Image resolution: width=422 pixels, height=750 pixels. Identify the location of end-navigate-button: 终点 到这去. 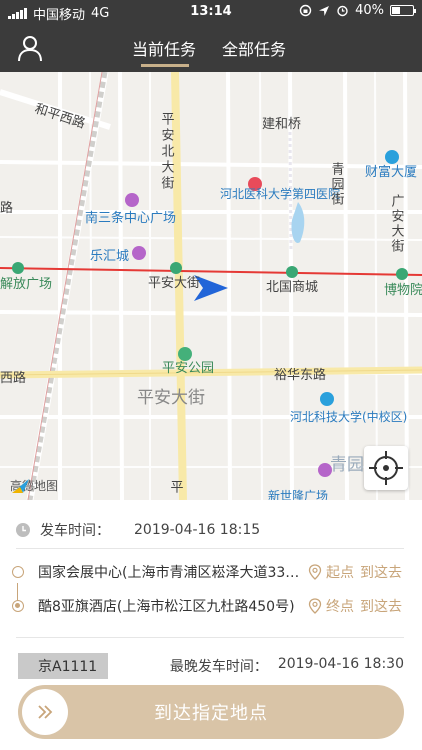
(355, 606).